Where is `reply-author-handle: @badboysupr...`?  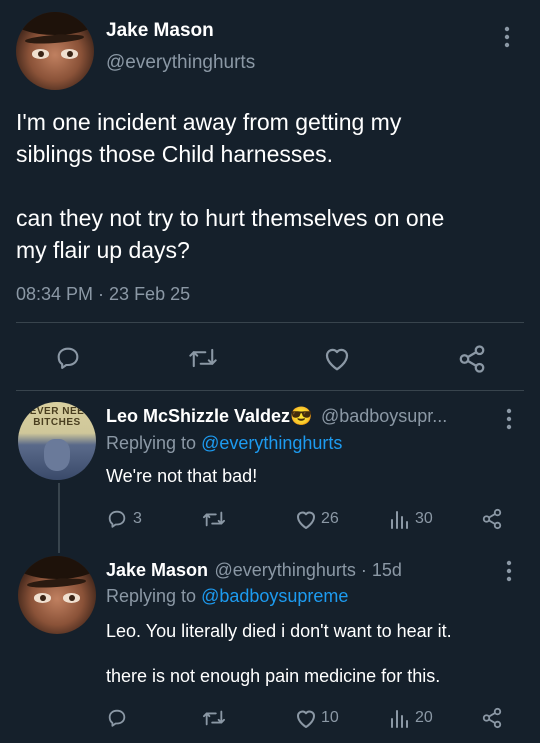 reply-author-handle: @badboysupr... is located at coordinates (384, 416).